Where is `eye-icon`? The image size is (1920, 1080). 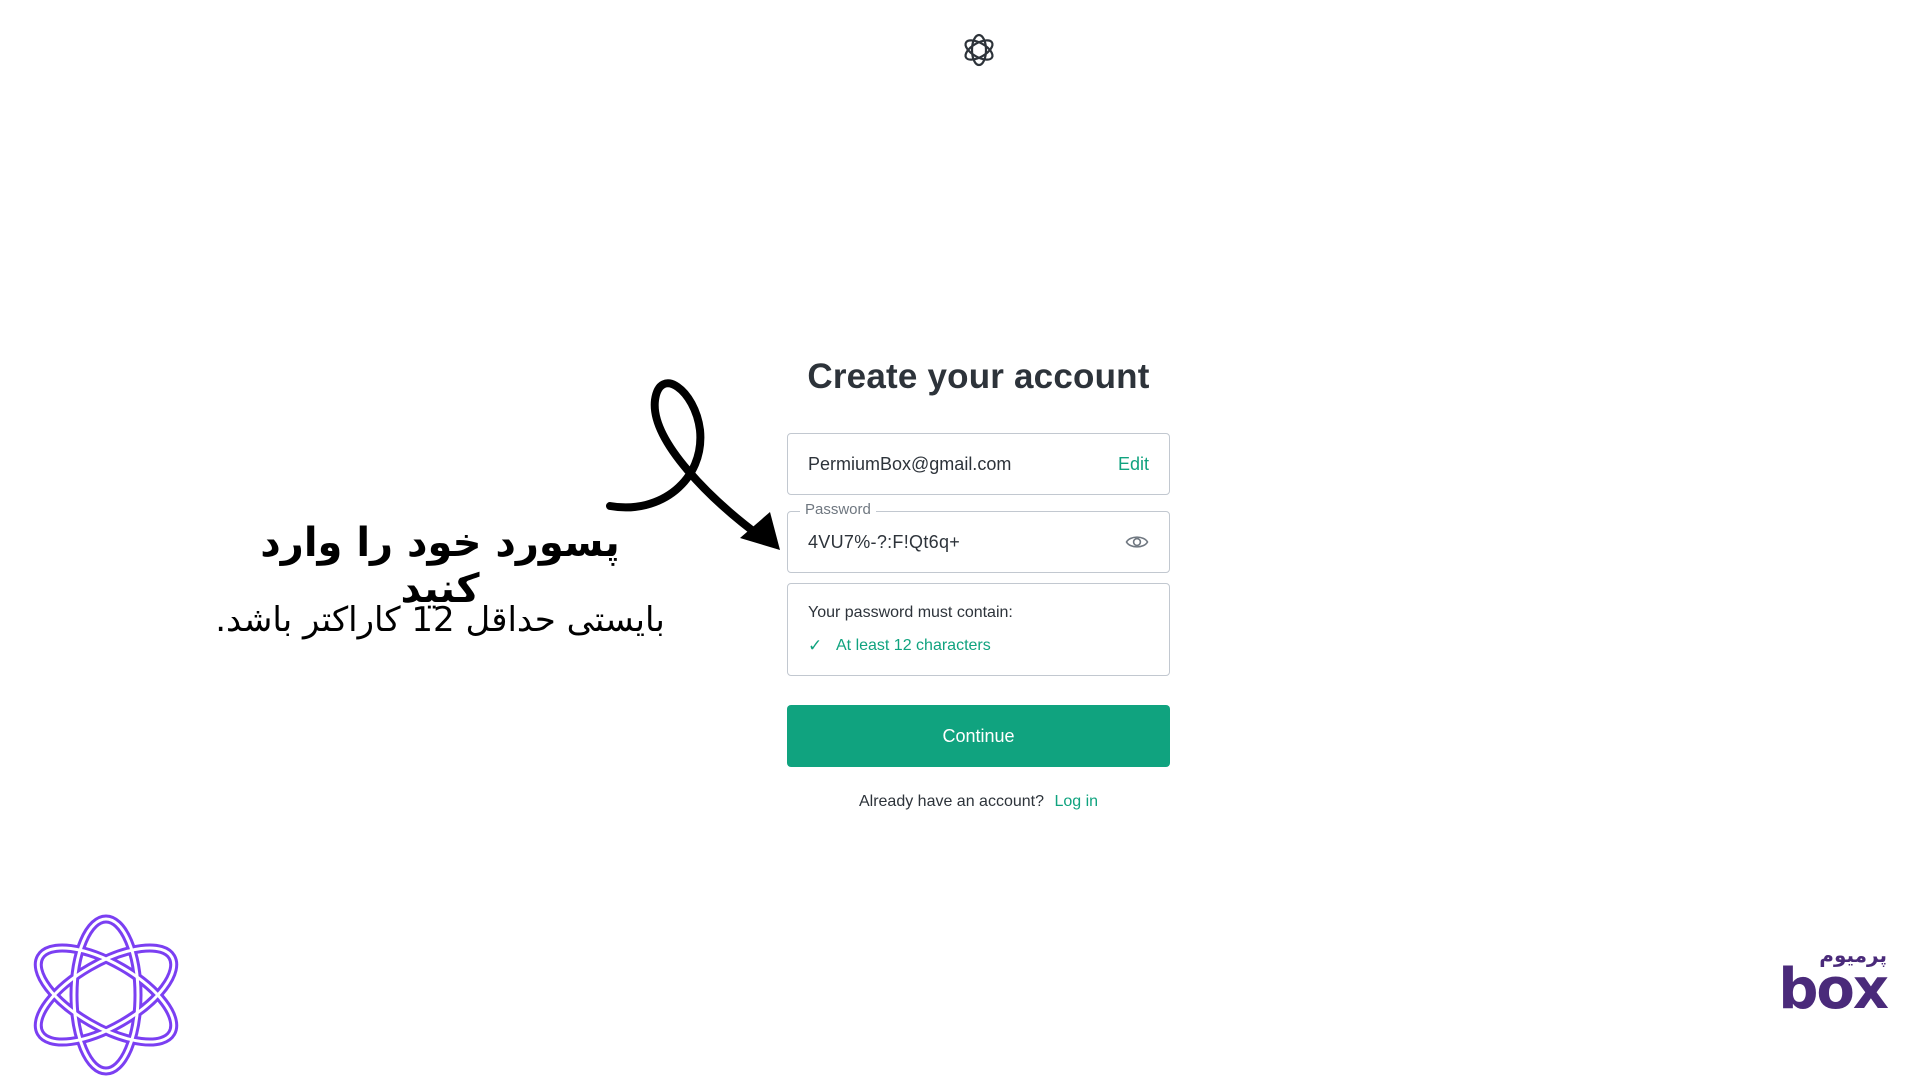
eye-icon is located at coordinates (1137, 542).